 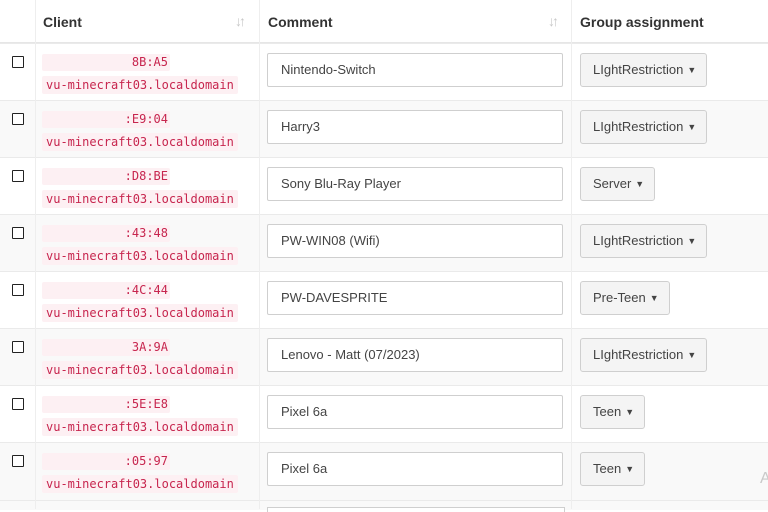 What do you see at coordinates (106, 119) in the screenshot?
I see `client-mac-address: :E9:04` at bounding box center [106, 119].